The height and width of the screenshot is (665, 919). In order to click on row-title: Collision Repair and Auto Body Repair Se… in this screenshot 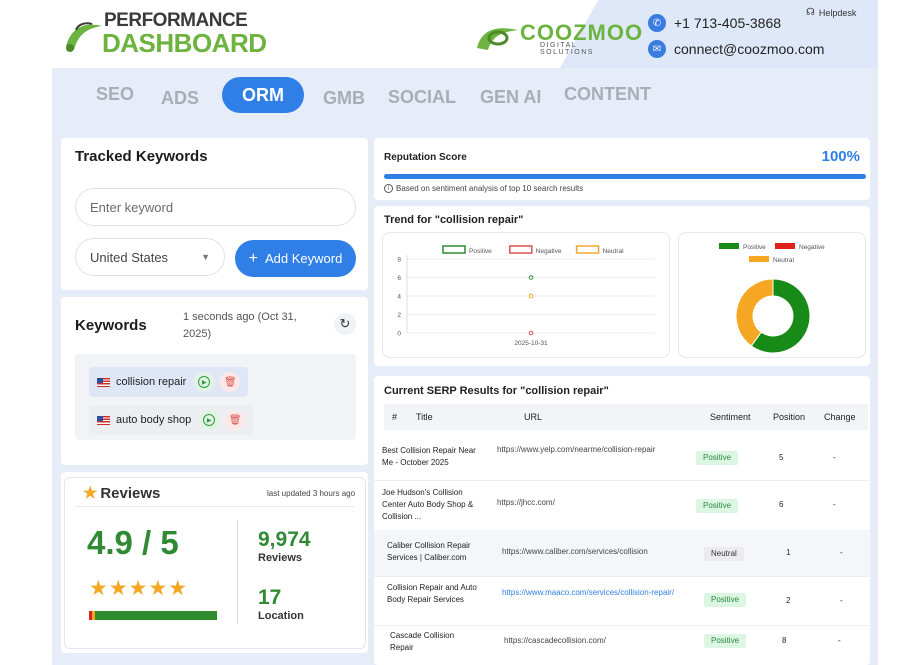, I will do `click(432, 593)`.